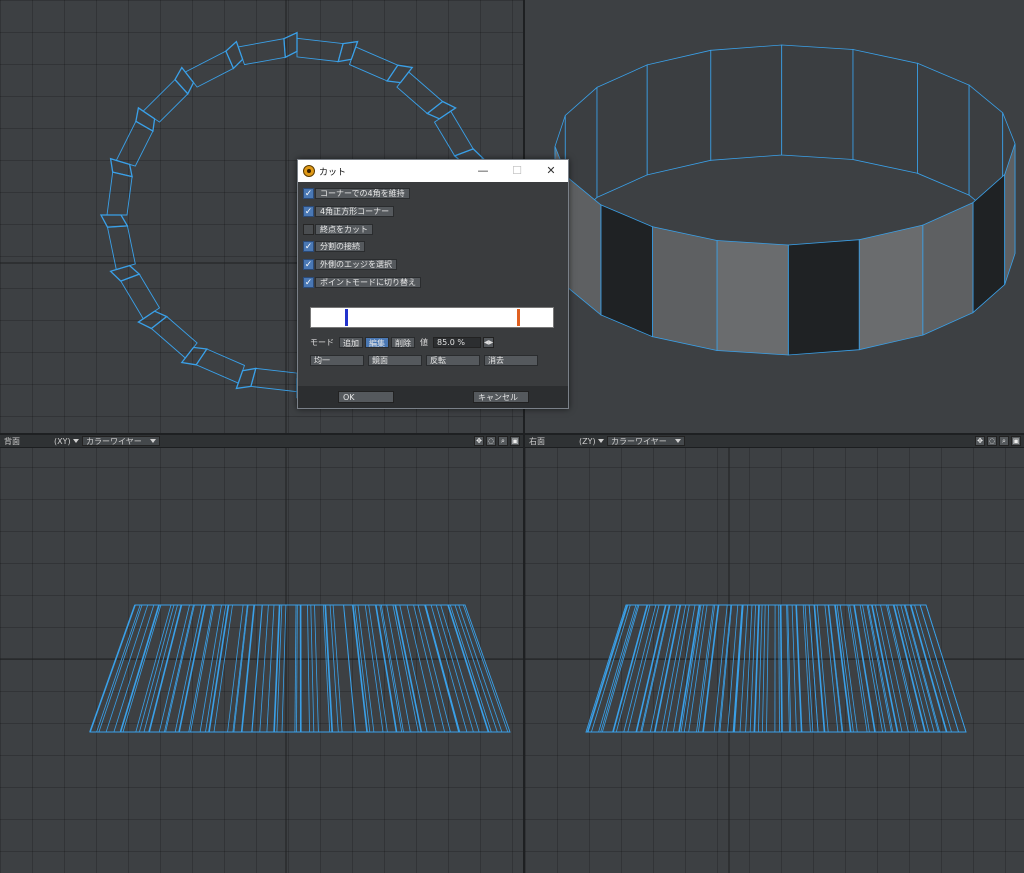  I want to click on mode-row: モード 追加 編集 削除 値 85.0 % ◀▶, so click(402, 342).